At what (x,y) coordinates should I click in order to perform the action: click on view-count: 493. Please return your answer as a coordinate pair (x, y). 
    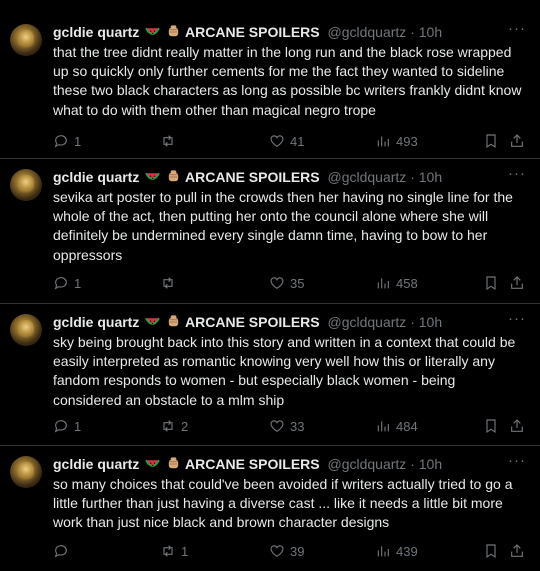
    Looking at the image, I should click on (407, 141).